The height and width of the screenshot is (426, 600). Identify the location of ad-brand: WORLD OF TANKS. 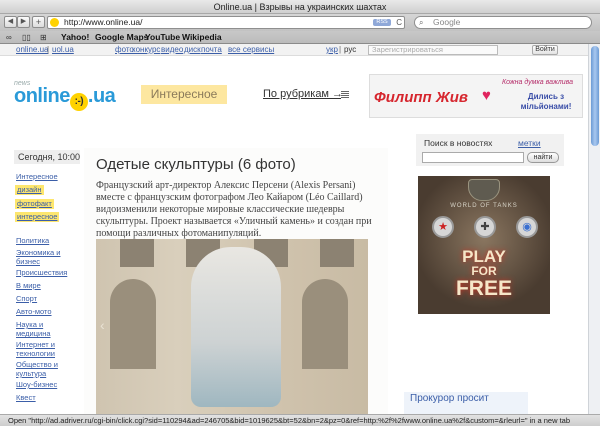
(484, 206).